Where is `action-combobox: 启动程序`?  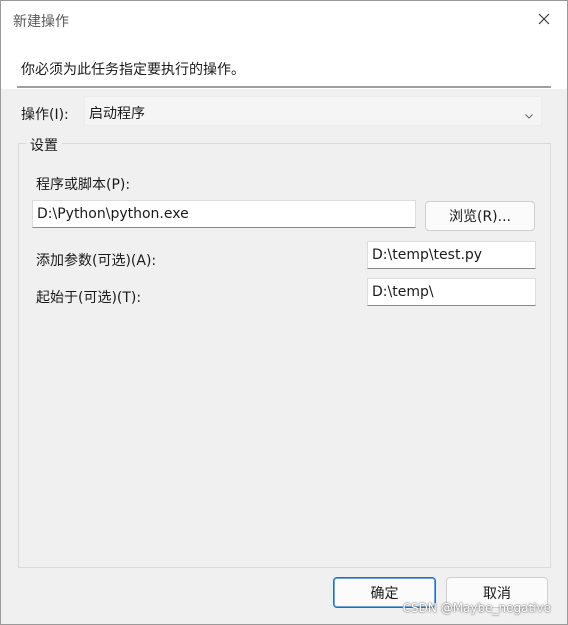
action-combobox: 启动程序 is located at coordinates (313, 111).